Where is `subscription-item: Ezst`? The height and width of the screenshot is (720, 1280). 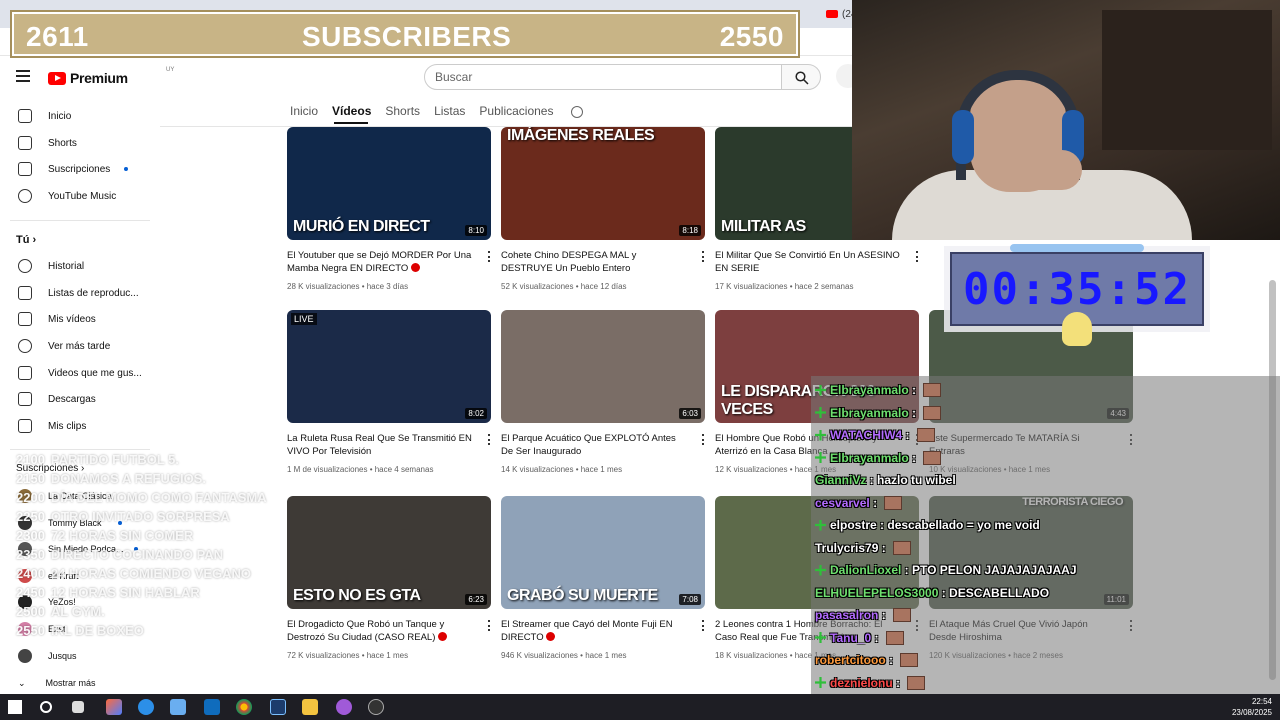
subscription-item: Ezst is located at coordinates (88, 629).